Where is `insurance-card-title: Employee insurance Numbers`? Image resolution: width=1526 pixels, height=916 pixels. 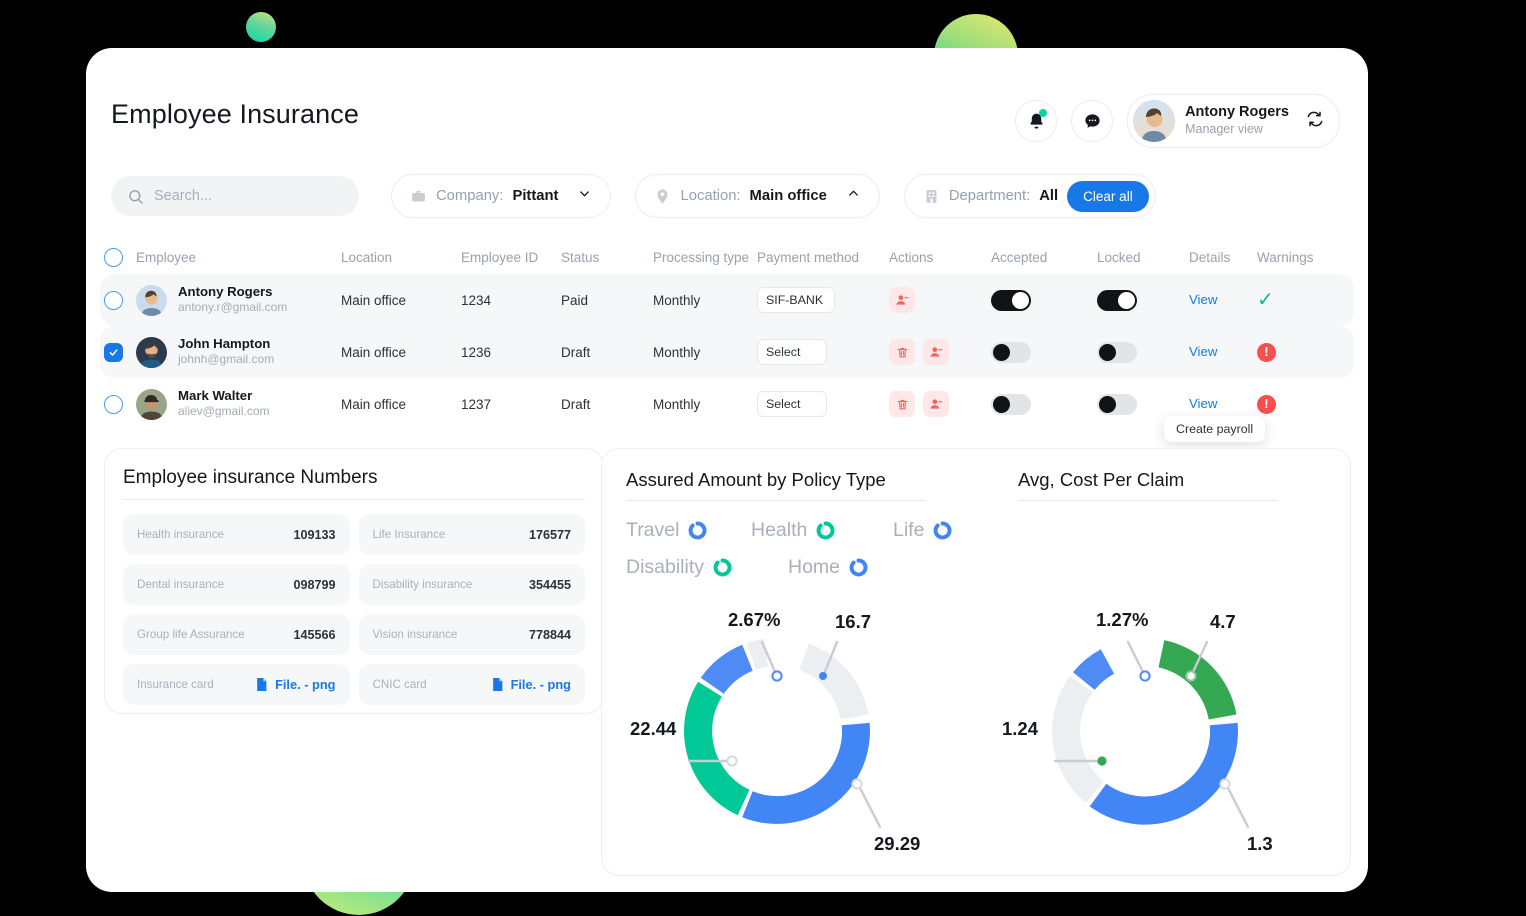
insurance-card-title: Employee insurance Numbers is located at coordinates (250, 477).